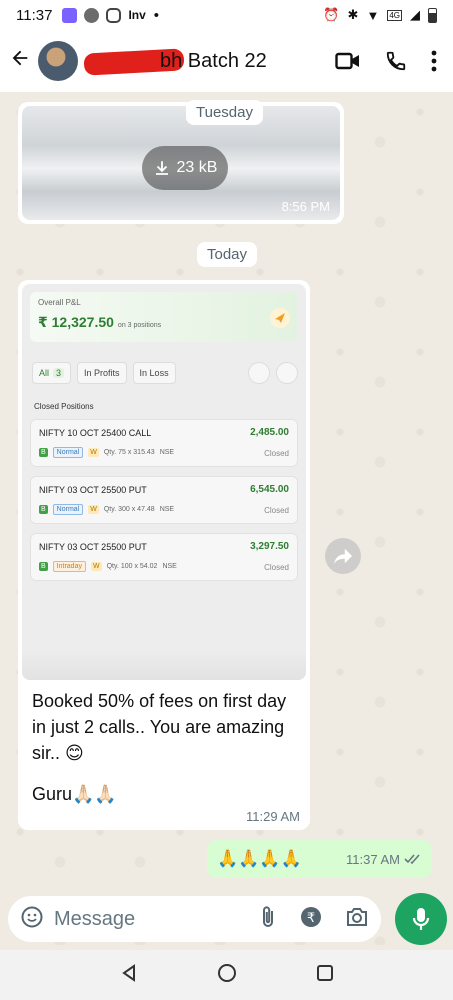 The height and width of the screenshot is (1000, 453). What do you see at coordinates (432, 15) in the screenshot?
I see `battery-icon` at bounding box center [432, 15].